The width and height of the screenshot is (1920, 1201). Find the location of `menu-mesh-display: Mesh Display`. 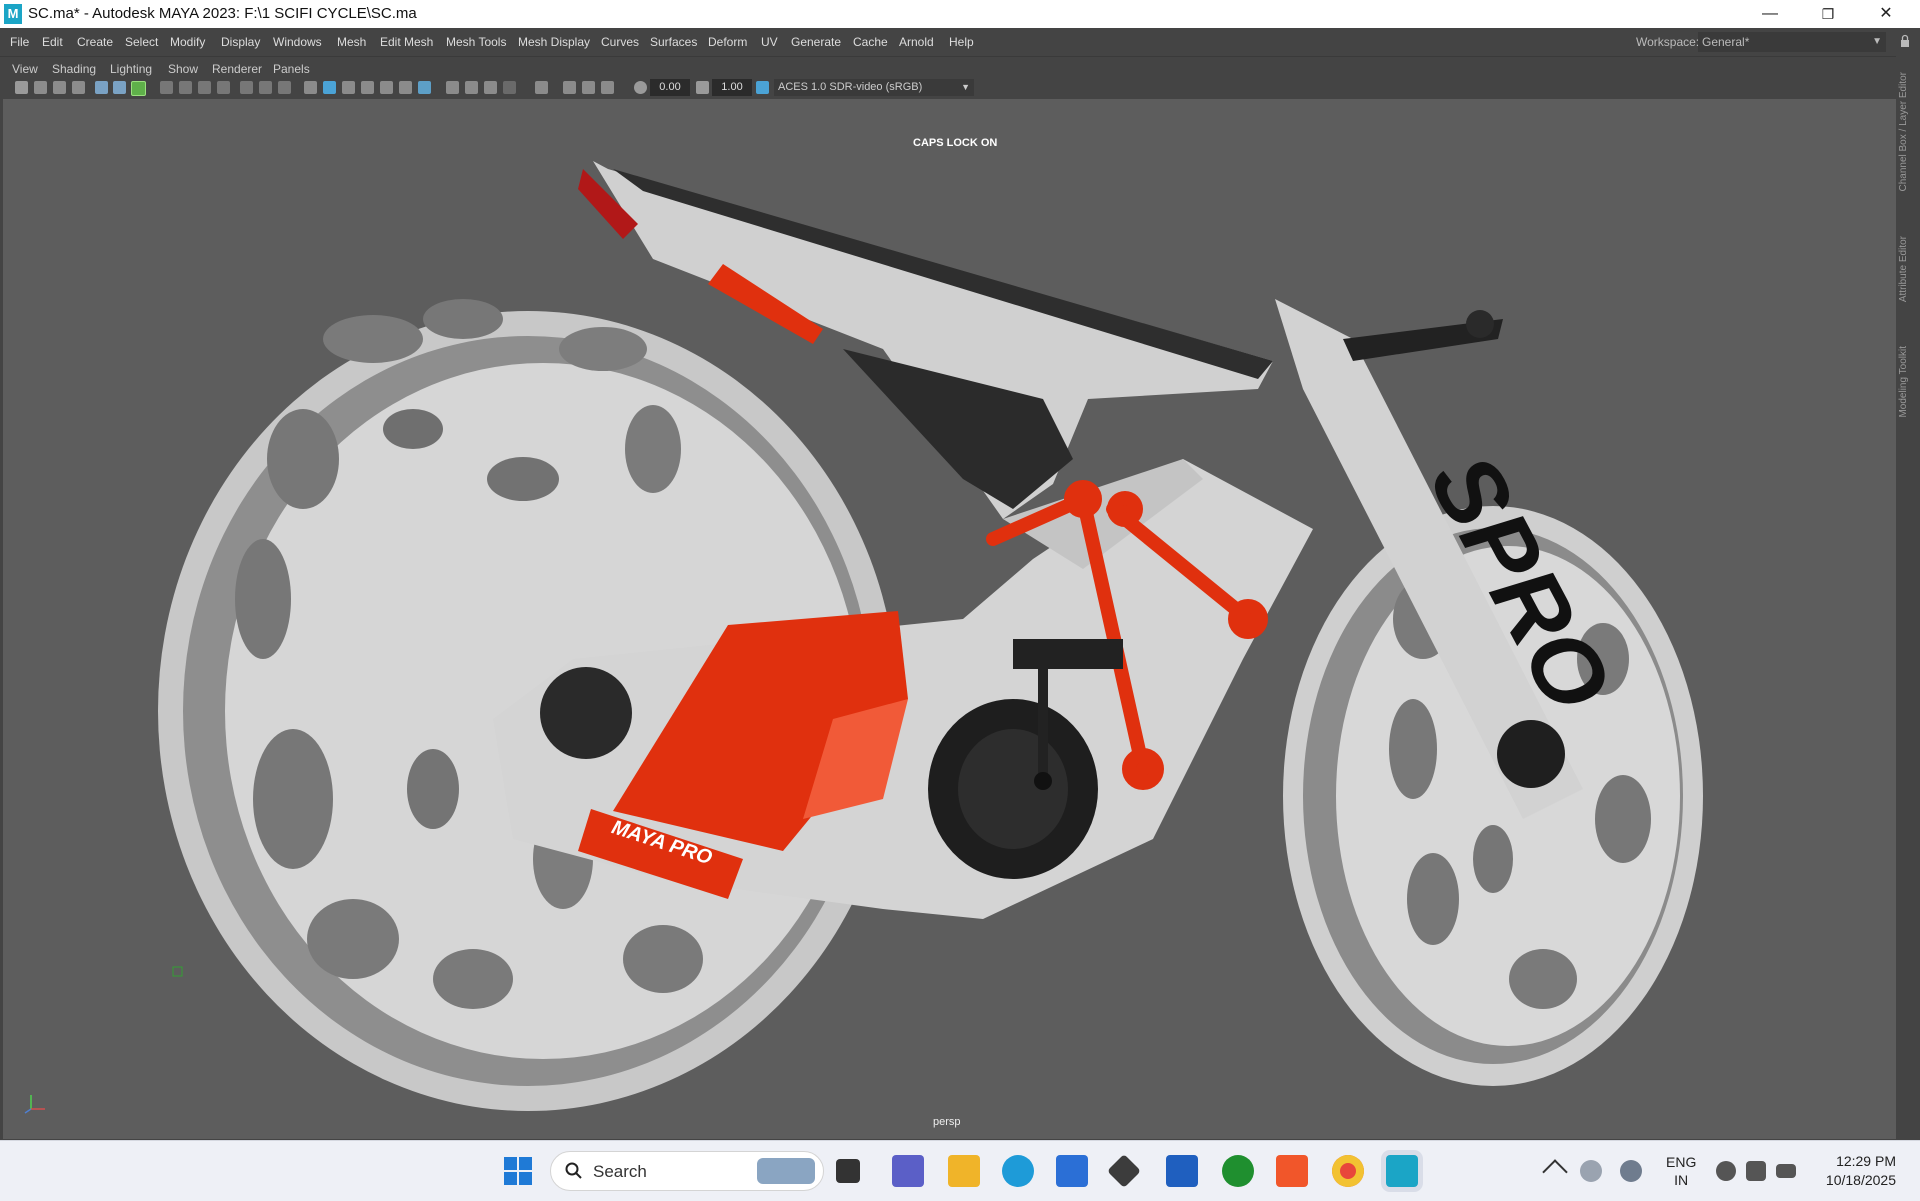

menu-mesh-display: Mesh Display is located at coordinates (554, 42).